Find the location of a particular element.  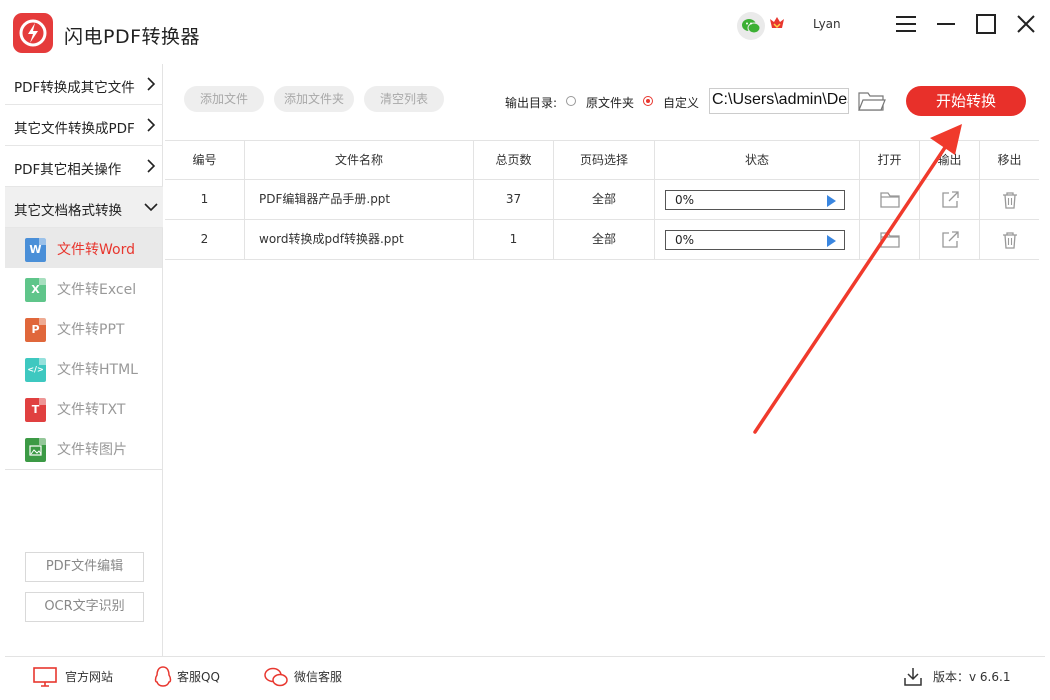

header-status: 状态 is located at coordinates (757, 161).